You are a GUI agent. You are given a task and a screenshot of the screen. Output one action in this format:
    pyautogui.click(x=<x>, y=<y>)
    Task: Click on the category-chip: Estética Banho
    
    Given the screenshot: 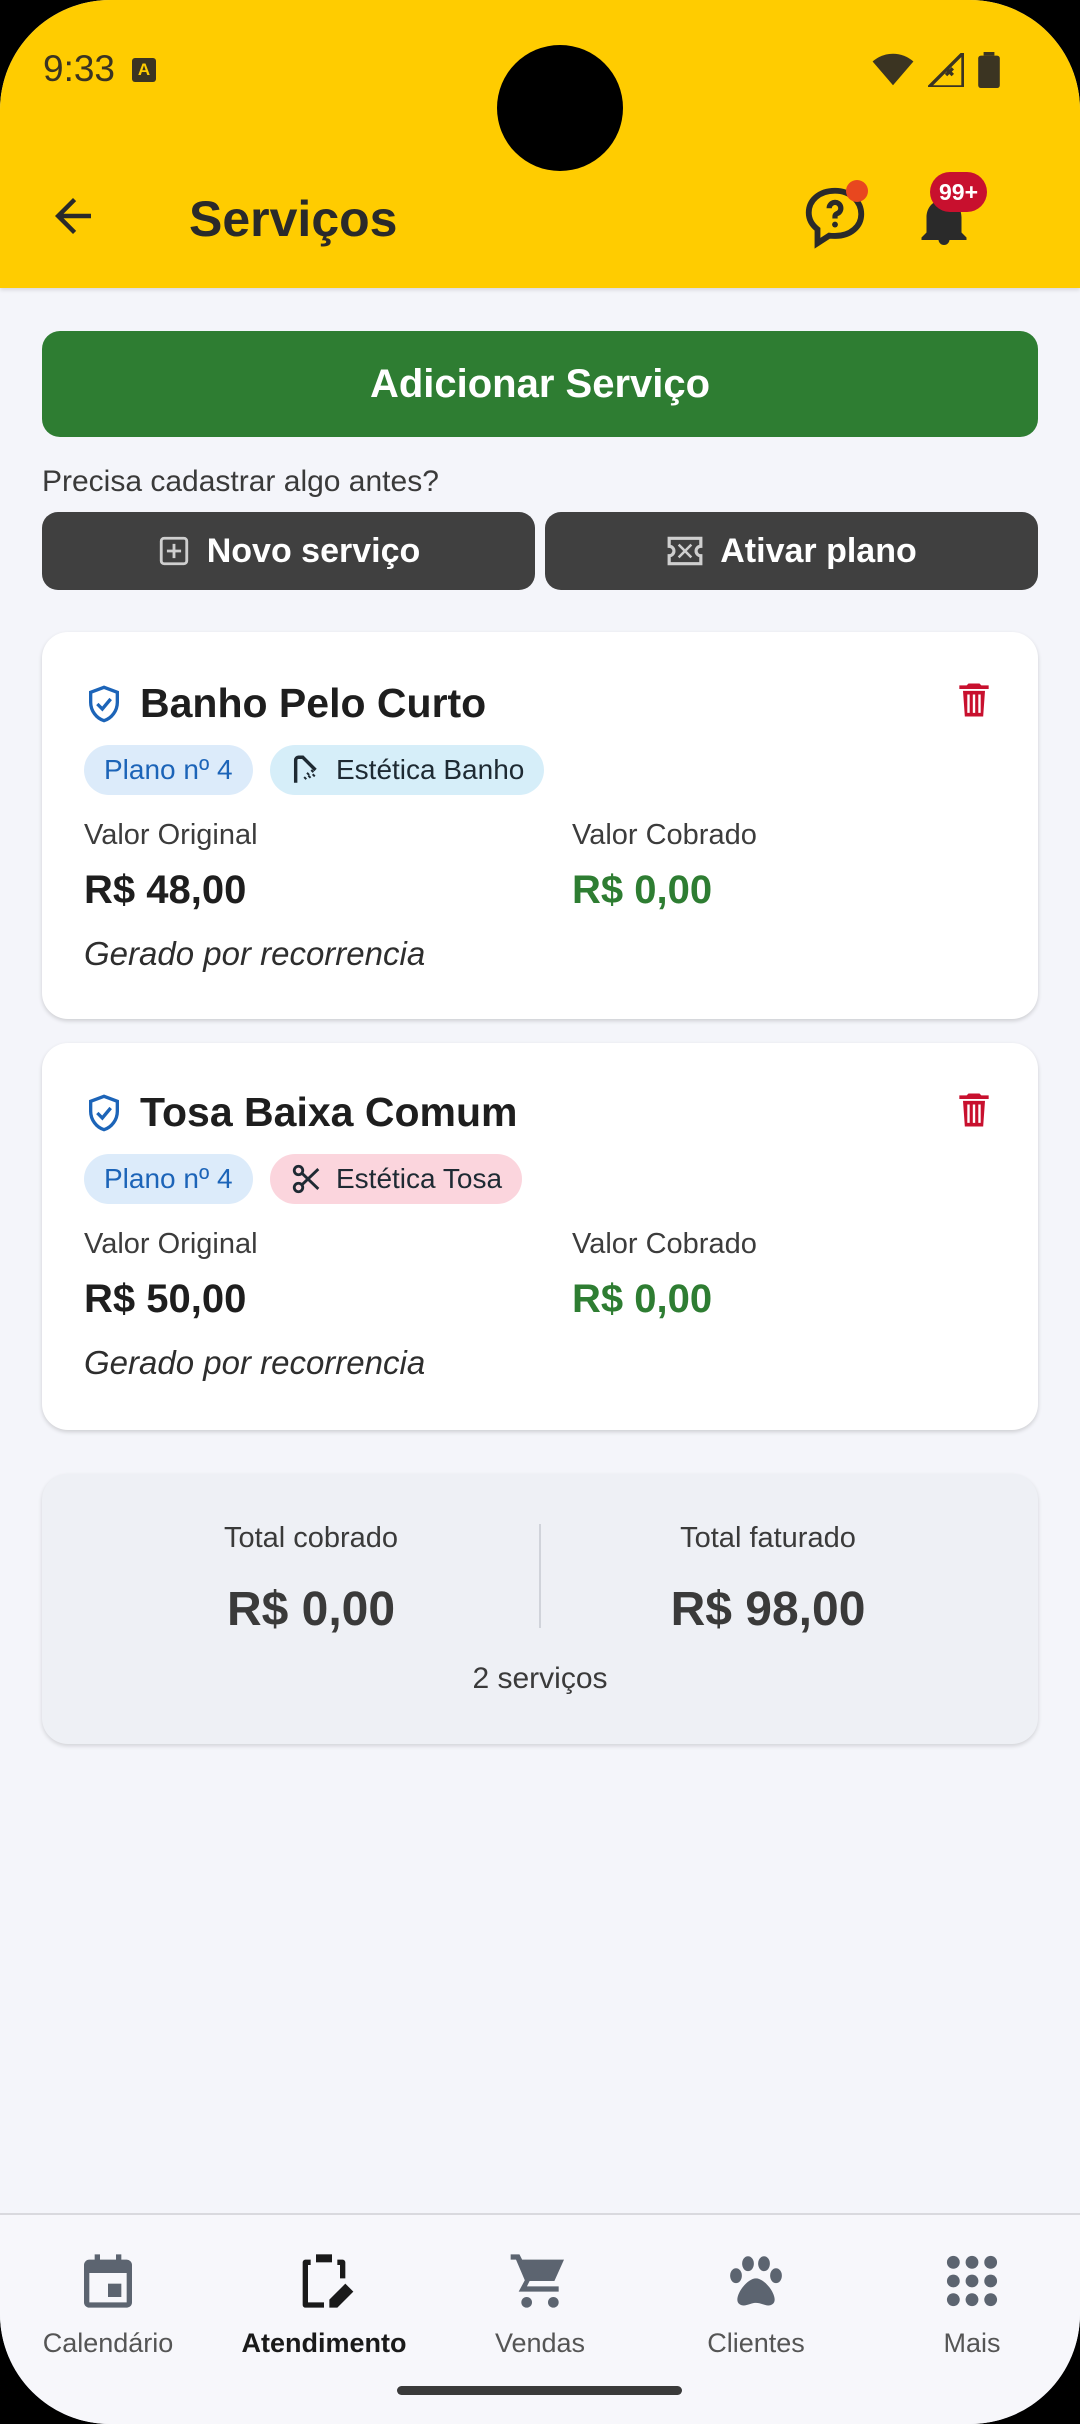 What is the action you would take?
    pyautogui.click(x=407, y=770)
    